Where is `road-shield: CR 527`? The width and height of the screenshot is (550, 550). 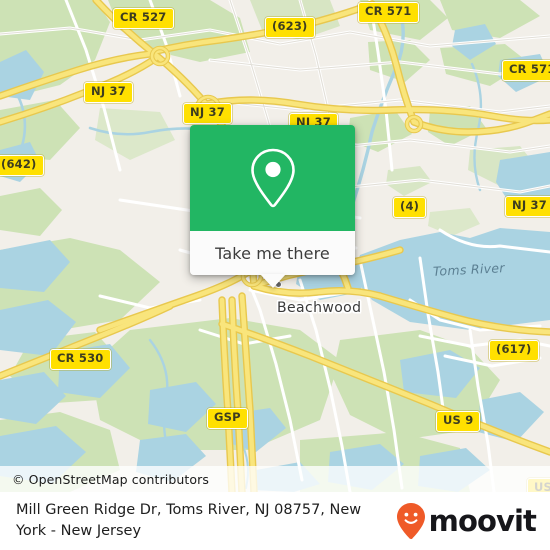
road-shield: CR 527 is located at coordinates (143, 18).